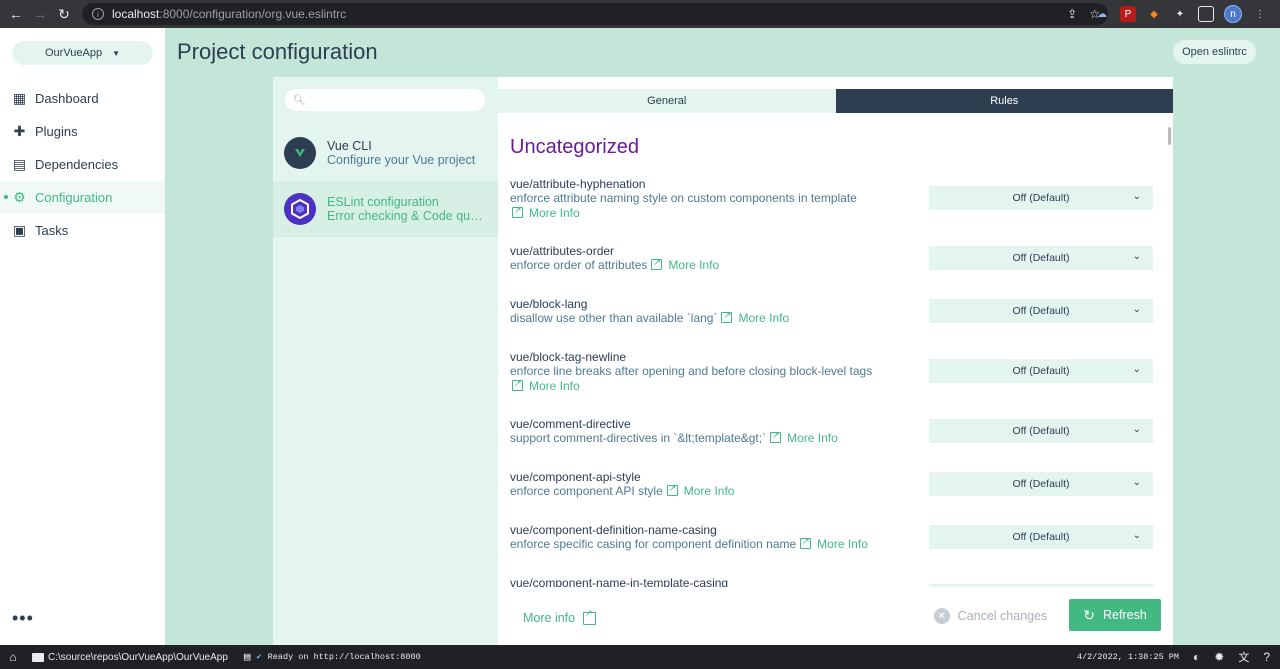 The image size is (1280, 669). What do you see at coordinates (40, 14) in the screenshot?
I see `forward-icon: →` at bounding box center [40, 14].